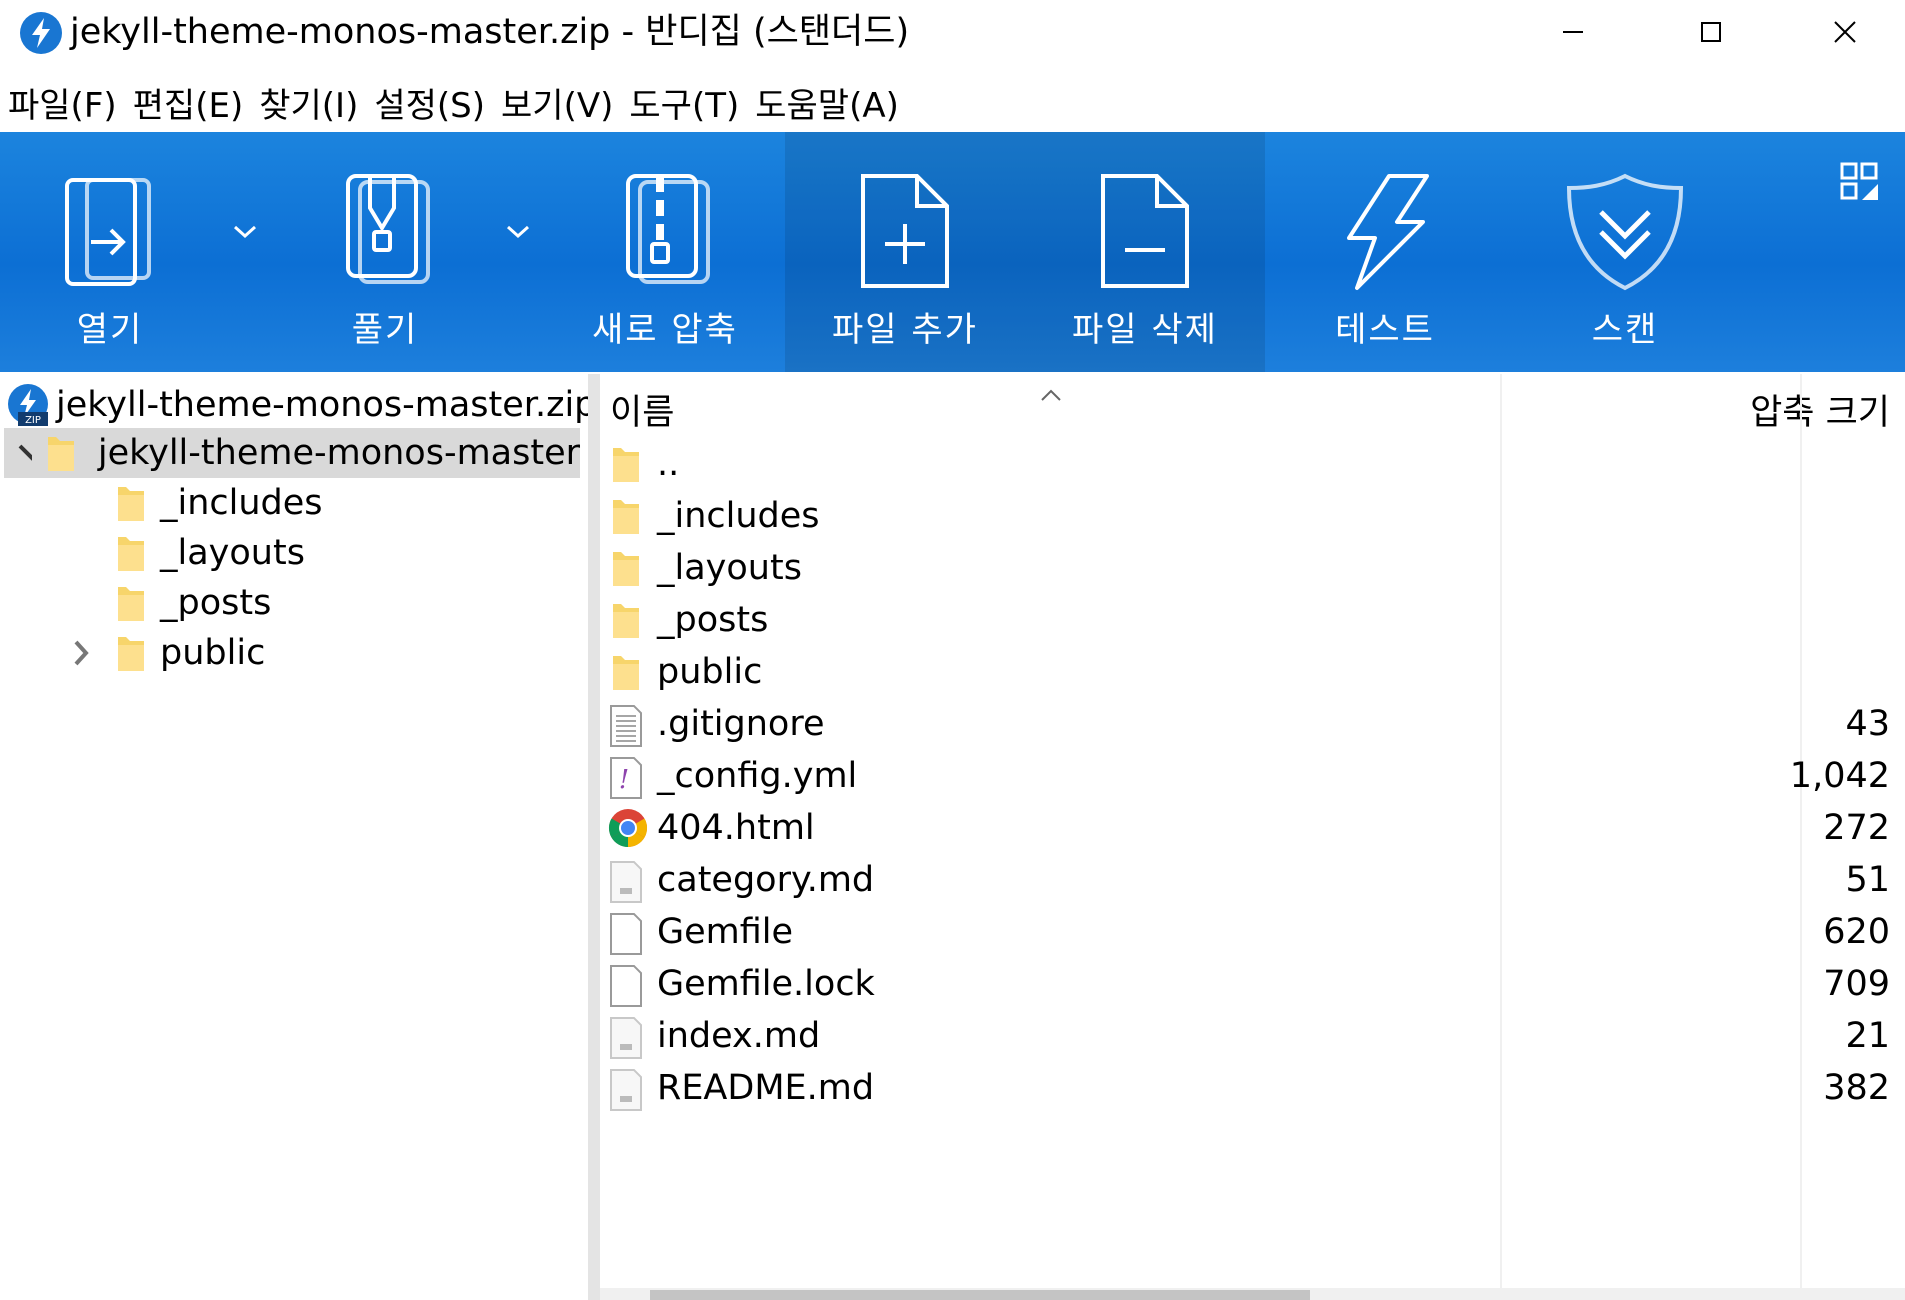 The image size is (1905, 1300). I want to click on shield-icon, so click(1625, 232).